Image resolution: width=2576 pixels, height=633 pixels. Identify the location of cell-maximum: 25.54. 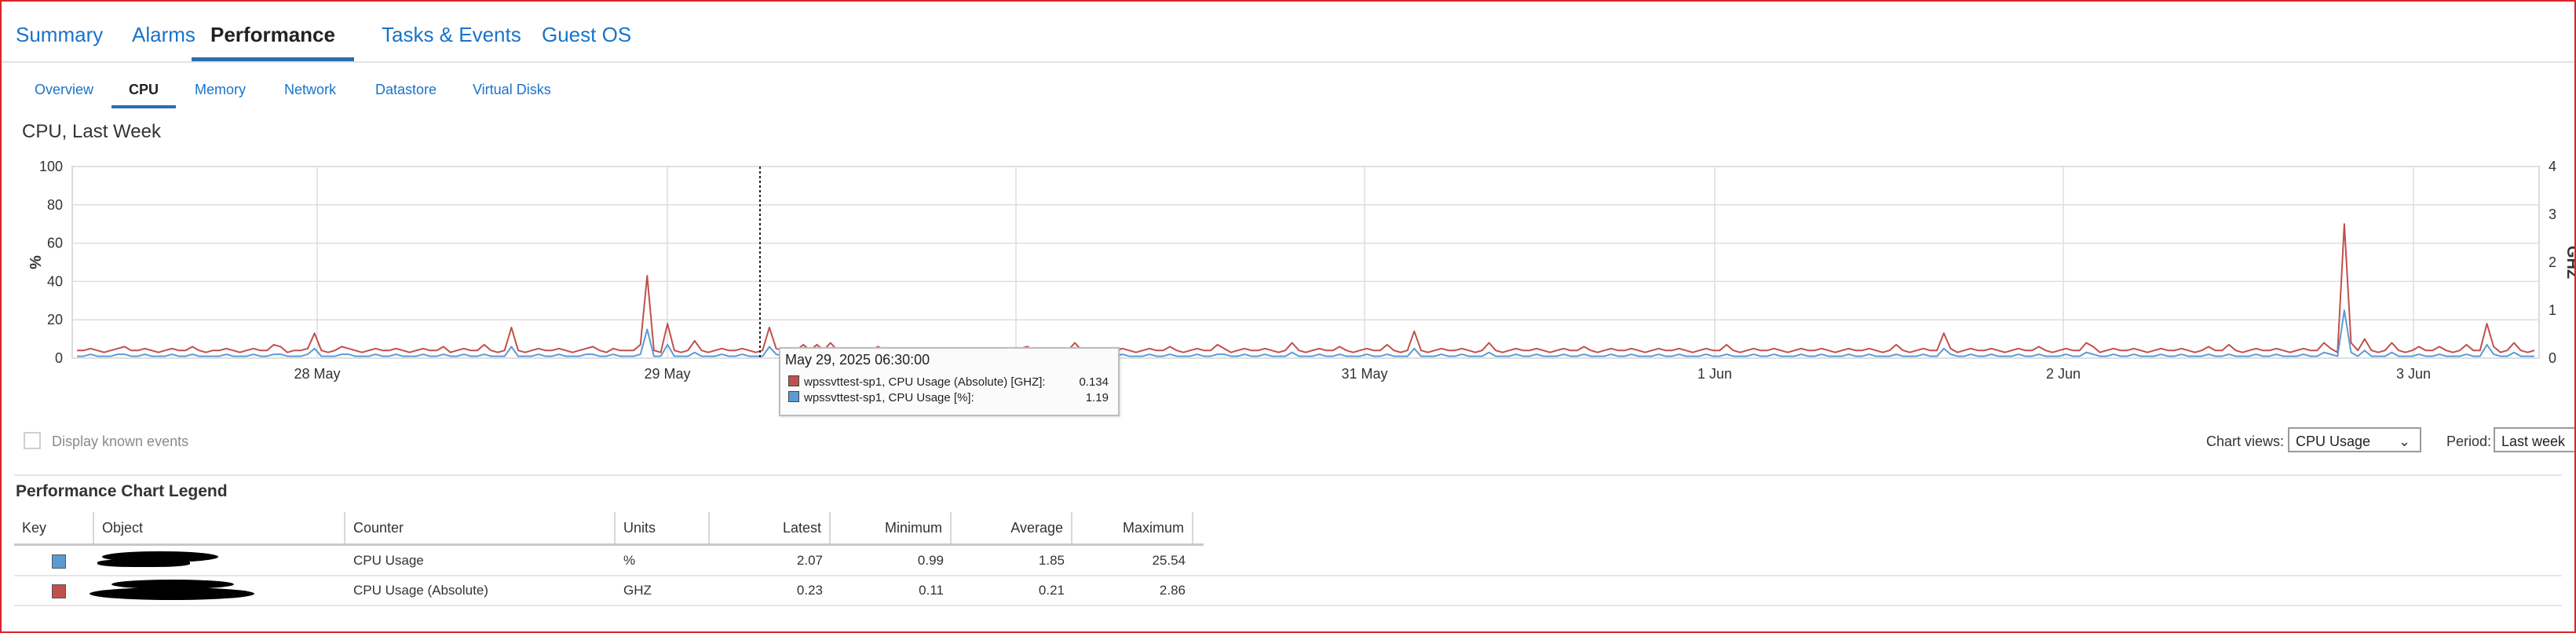
(1169, 560).